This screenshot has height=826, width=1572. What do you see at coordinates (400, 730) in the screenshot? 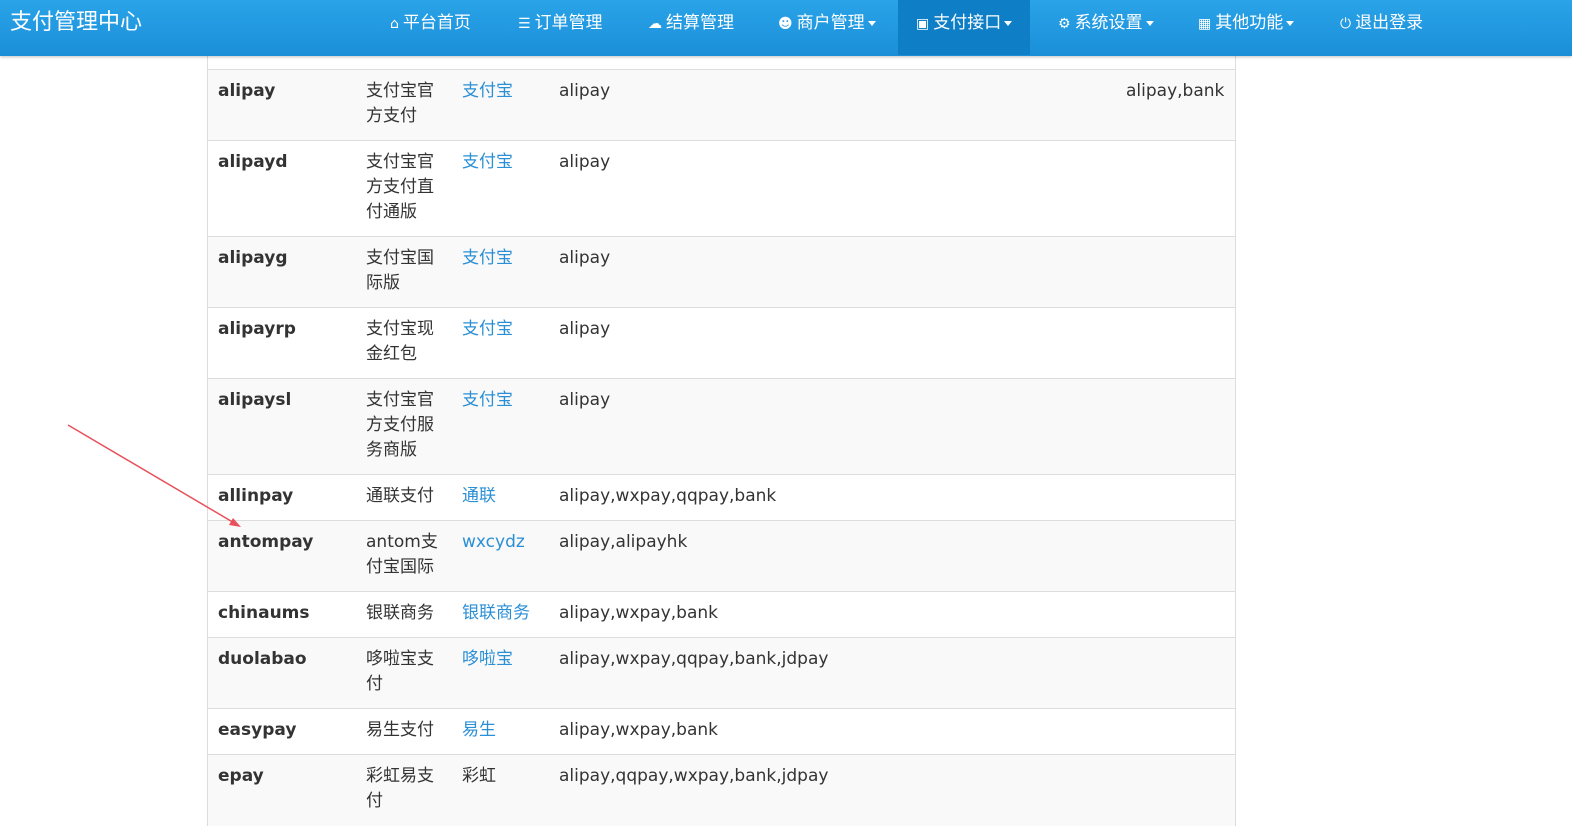
I see `plugin-name: 易生支付` at bounding box center [400, 730].